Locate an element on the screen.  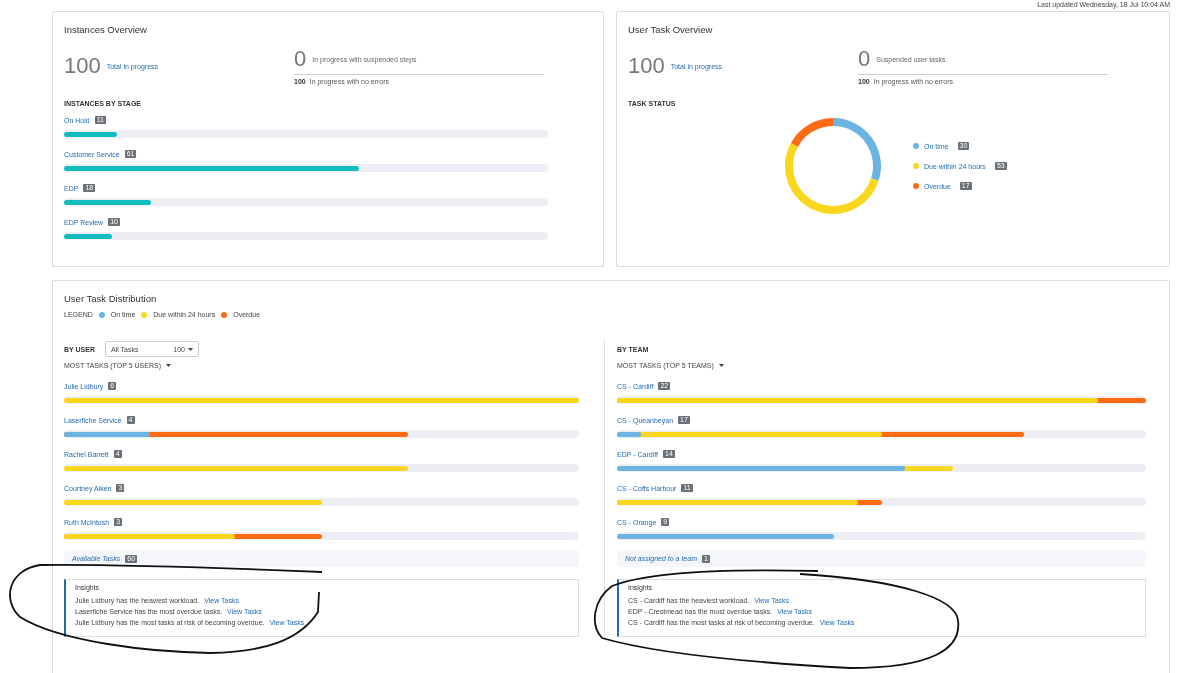
card-title: User Task Distribution is located at coordinates (111, 298).